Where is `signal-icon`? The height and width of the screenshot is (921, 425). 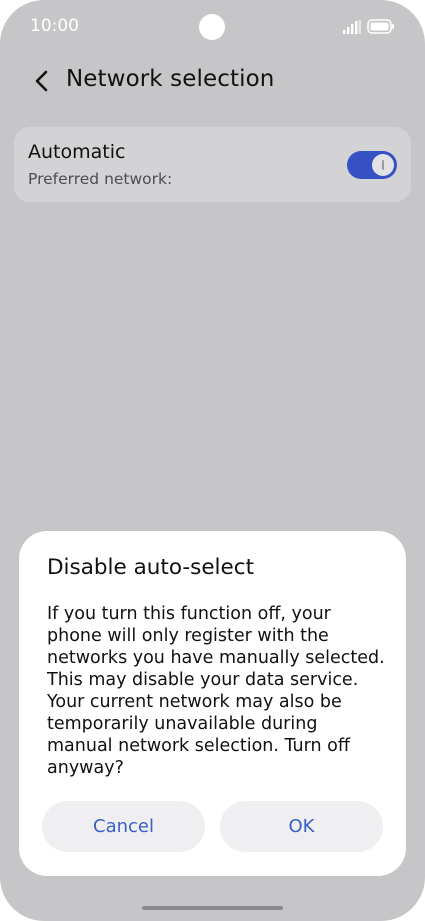
signal-icon is located at coordinates (352, 27).